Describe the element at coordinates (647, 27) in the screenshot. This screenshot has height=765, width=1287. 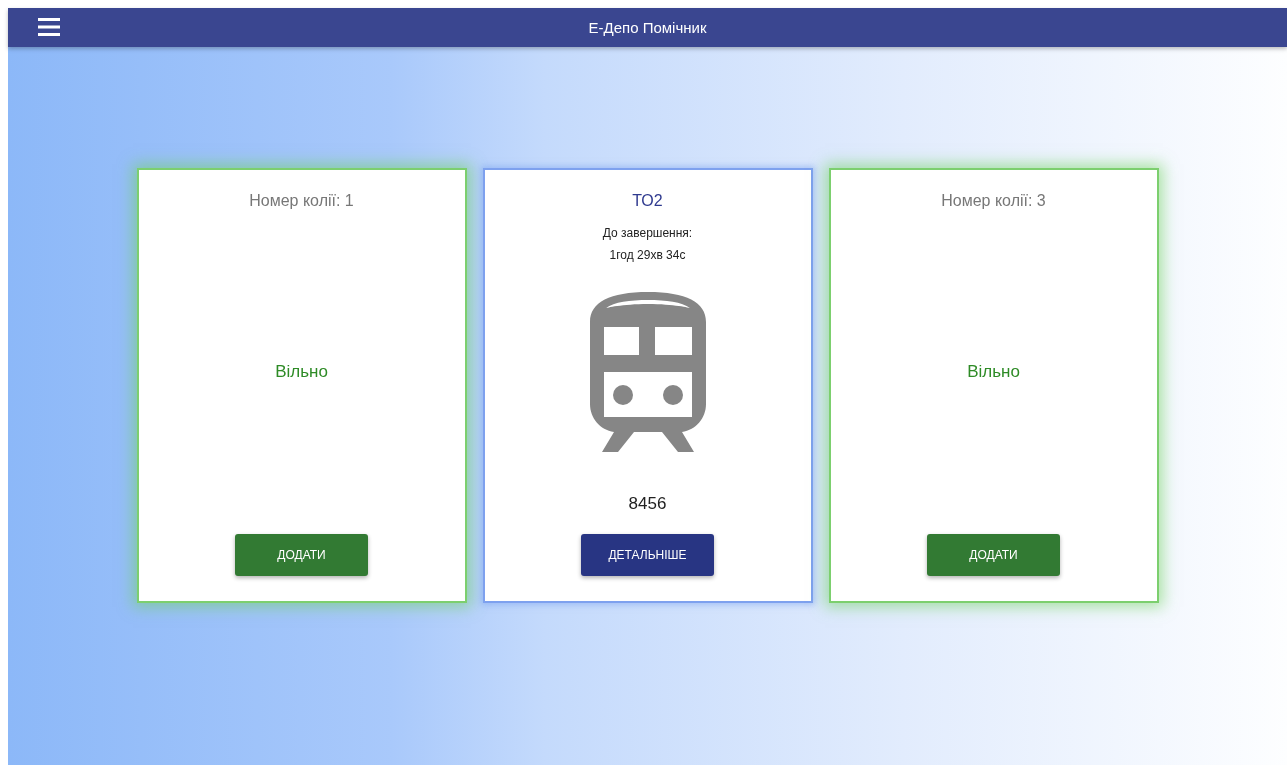
I see `app-title: Е-Депо Помічник` at that location.